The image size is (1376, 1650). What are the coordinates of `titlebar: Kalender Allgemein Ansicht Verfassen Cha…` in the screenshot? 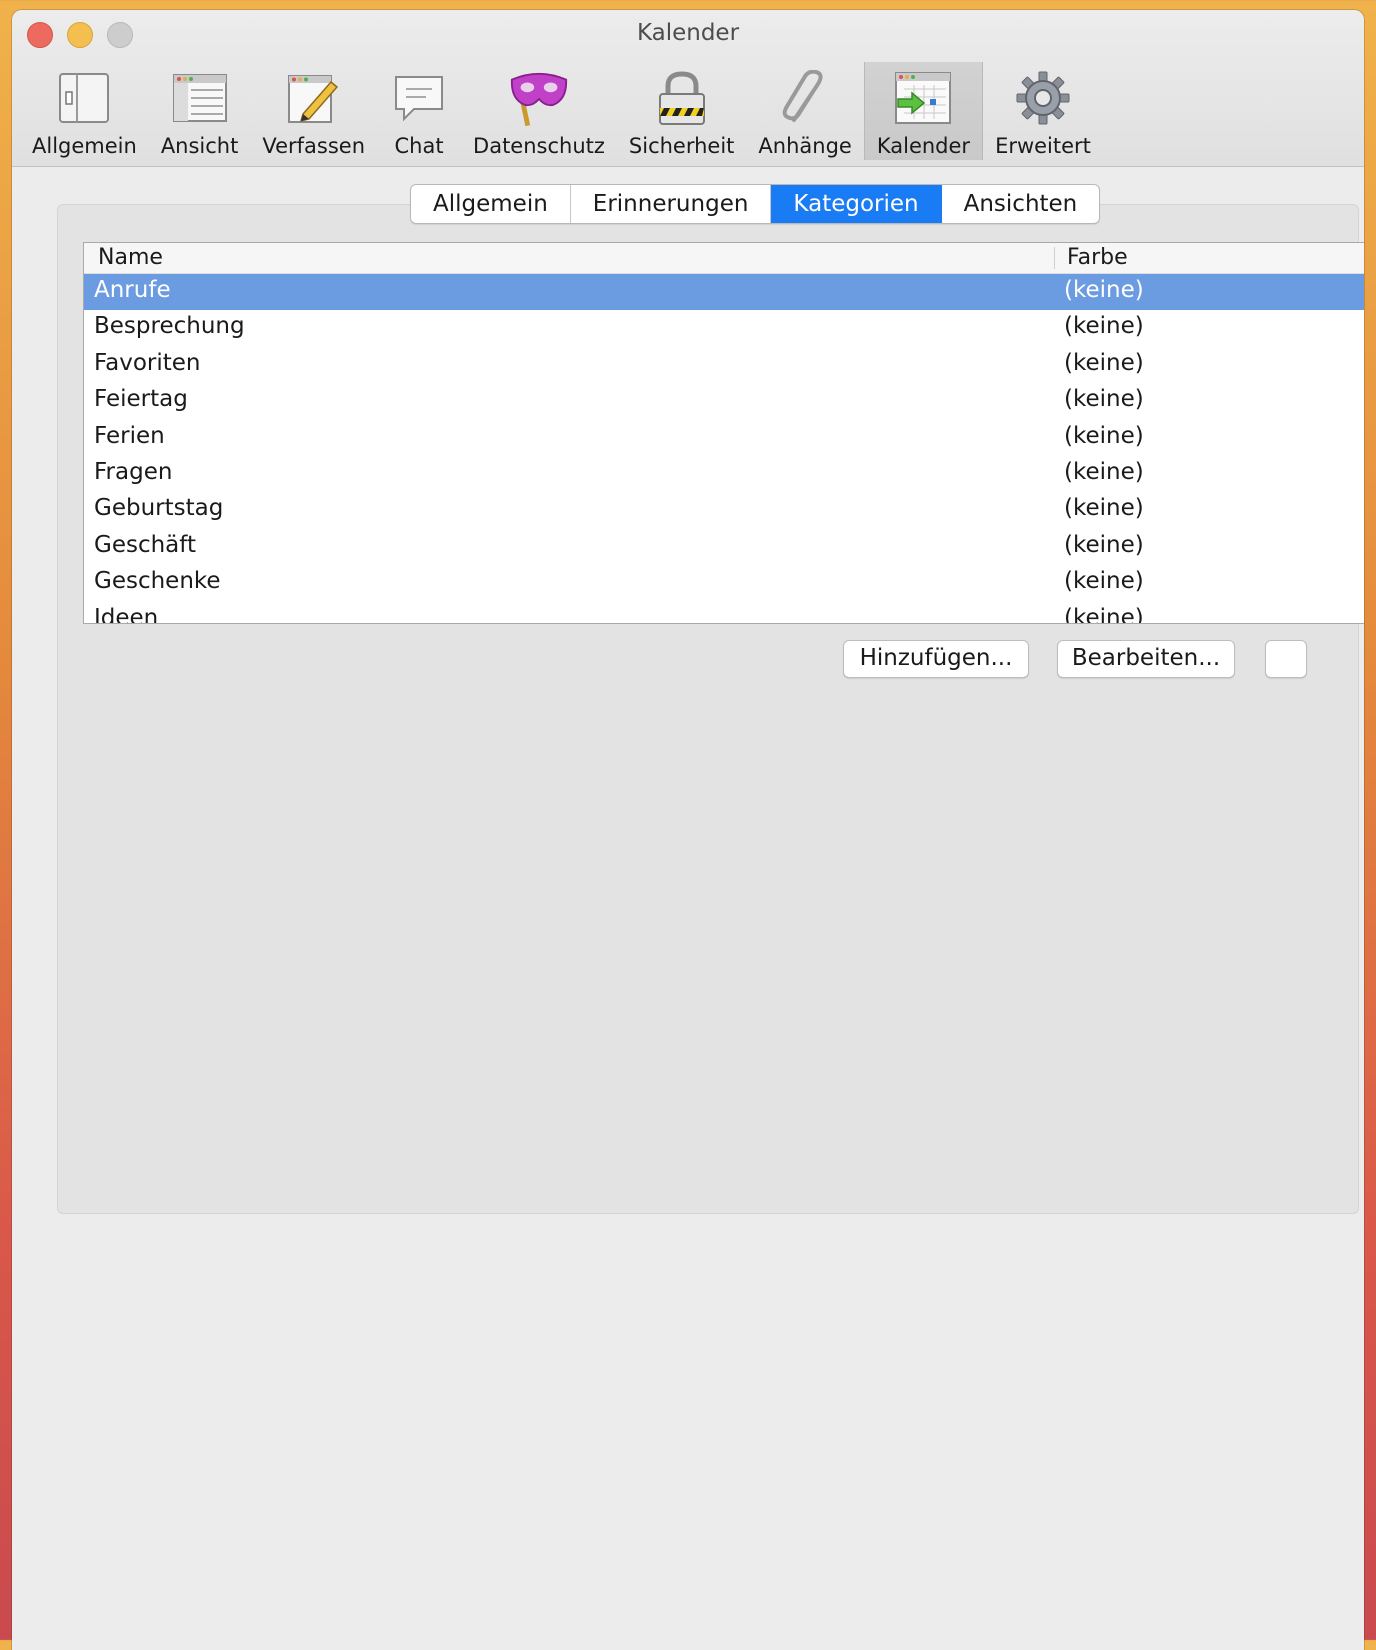 It's located at (688, 88).